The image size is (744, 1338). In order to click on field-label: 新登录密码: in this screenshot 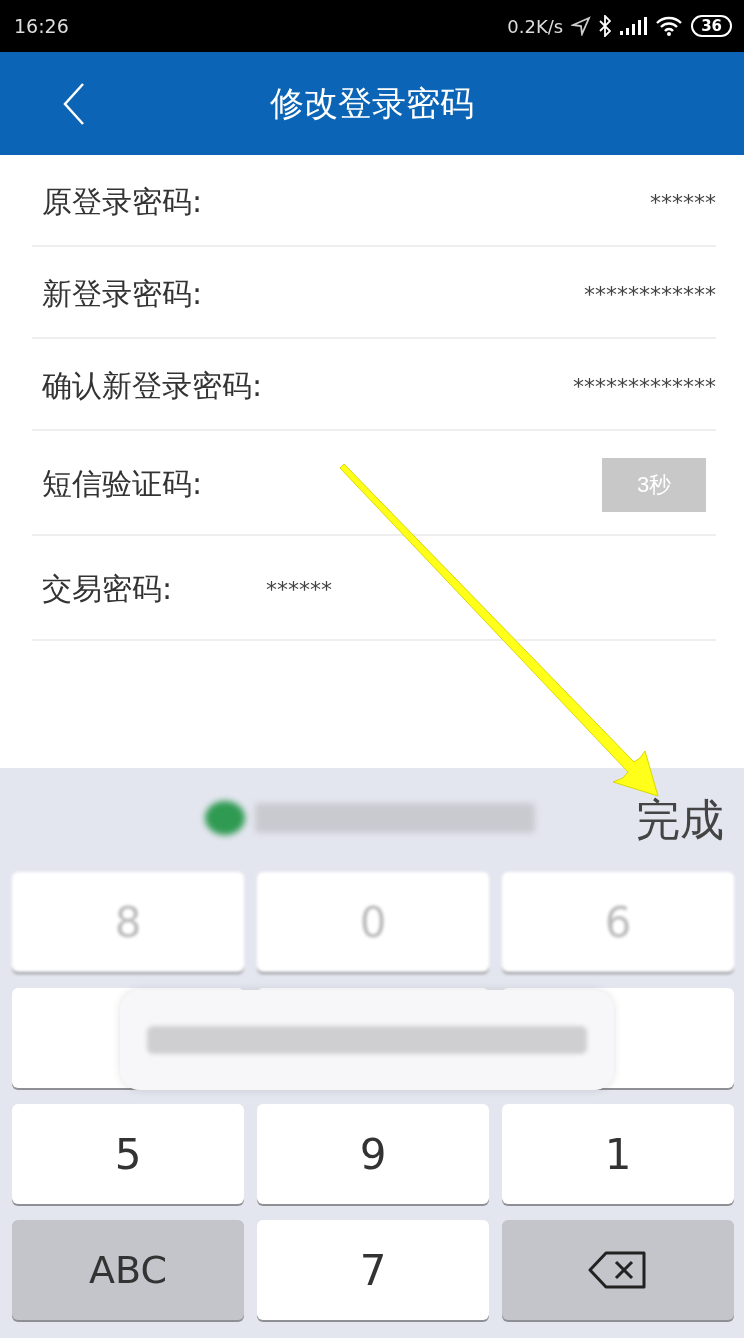, I will do `click(122, 293)`.